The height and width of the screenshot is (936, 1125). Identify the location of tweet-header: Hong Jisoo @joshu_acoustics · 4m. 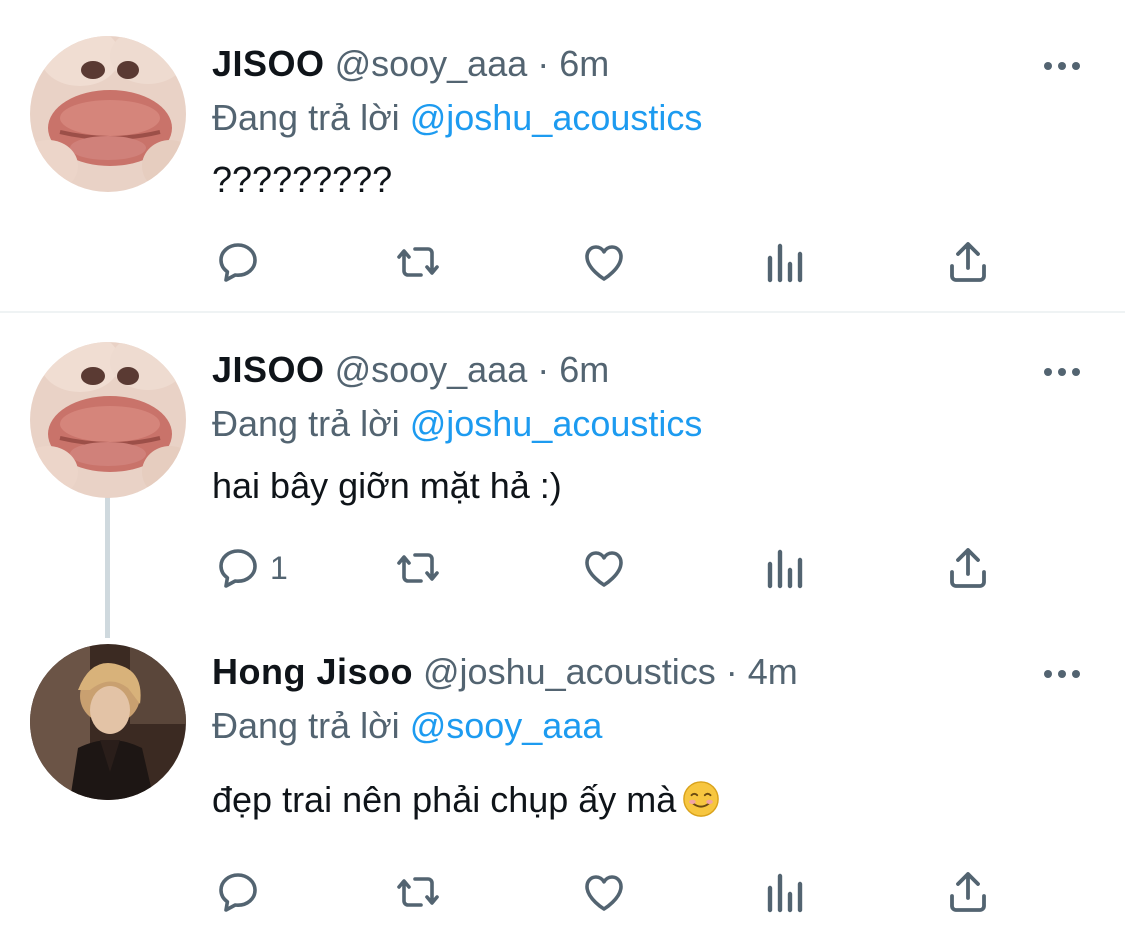
(505, 672).